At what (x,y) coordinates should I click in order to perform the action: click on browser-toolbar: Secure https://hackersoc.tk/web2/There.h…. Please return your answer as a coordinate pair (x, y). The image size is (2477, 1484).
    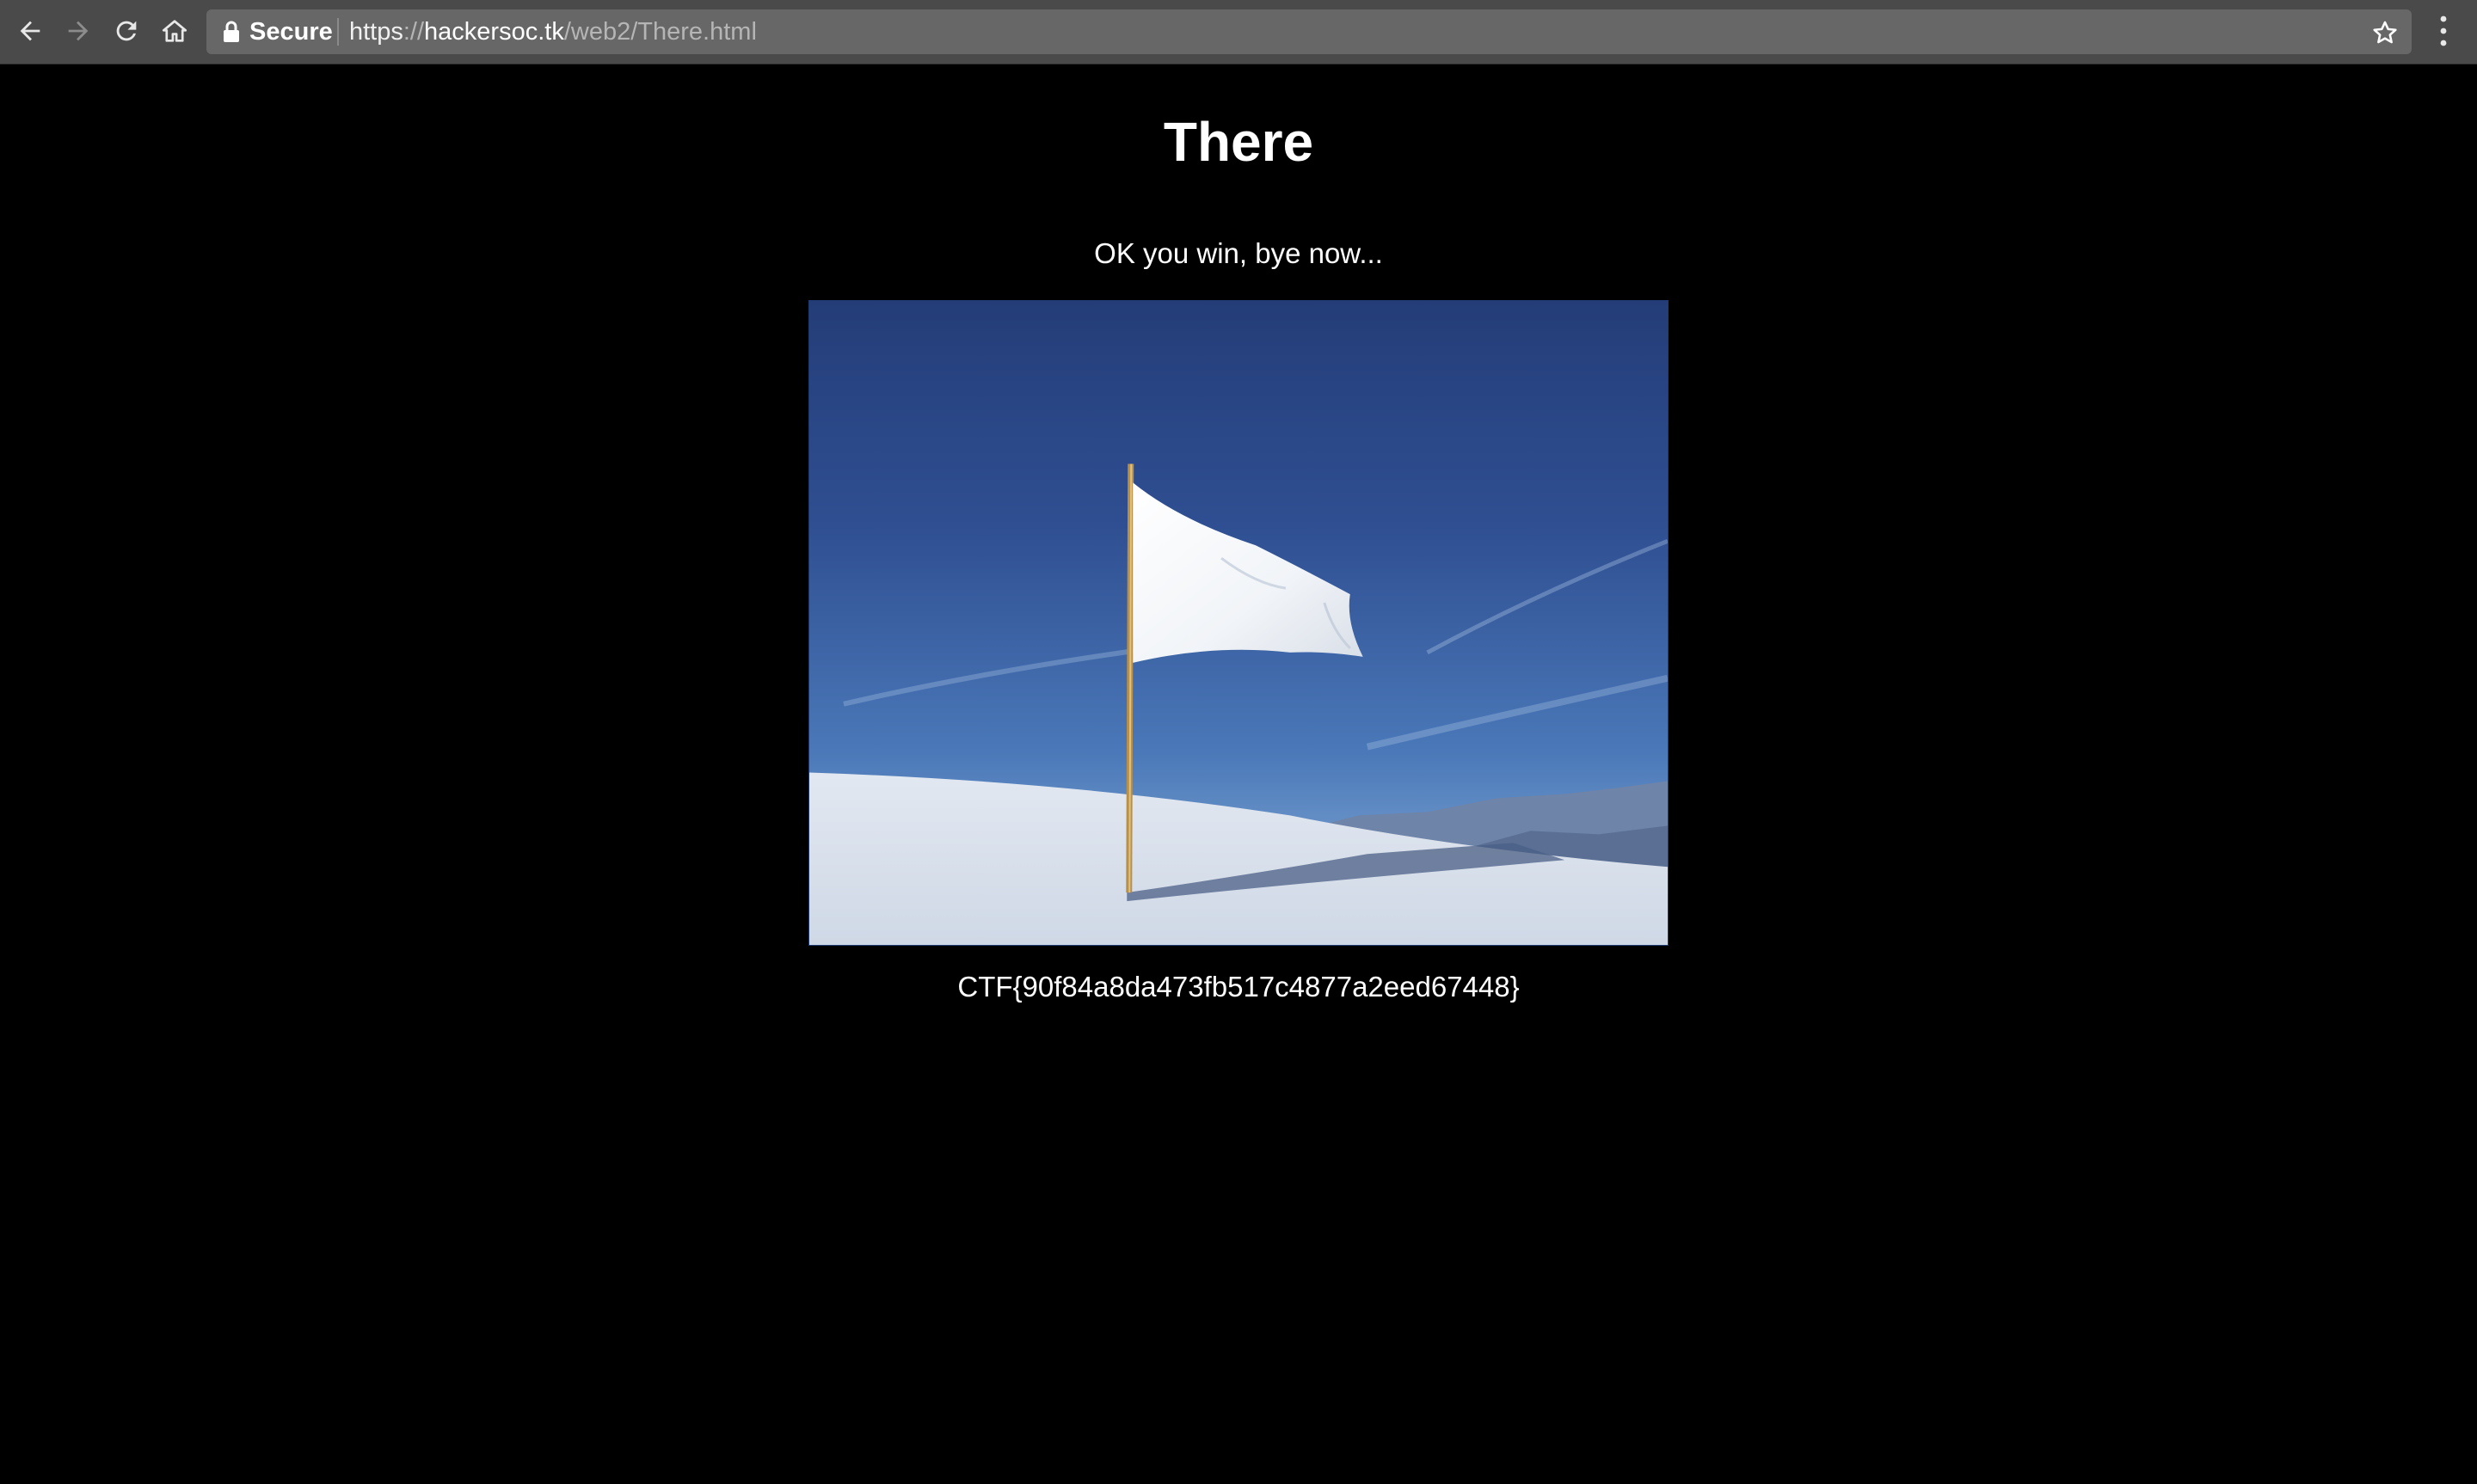
    Looking at the image, I should click on (1239, 32).